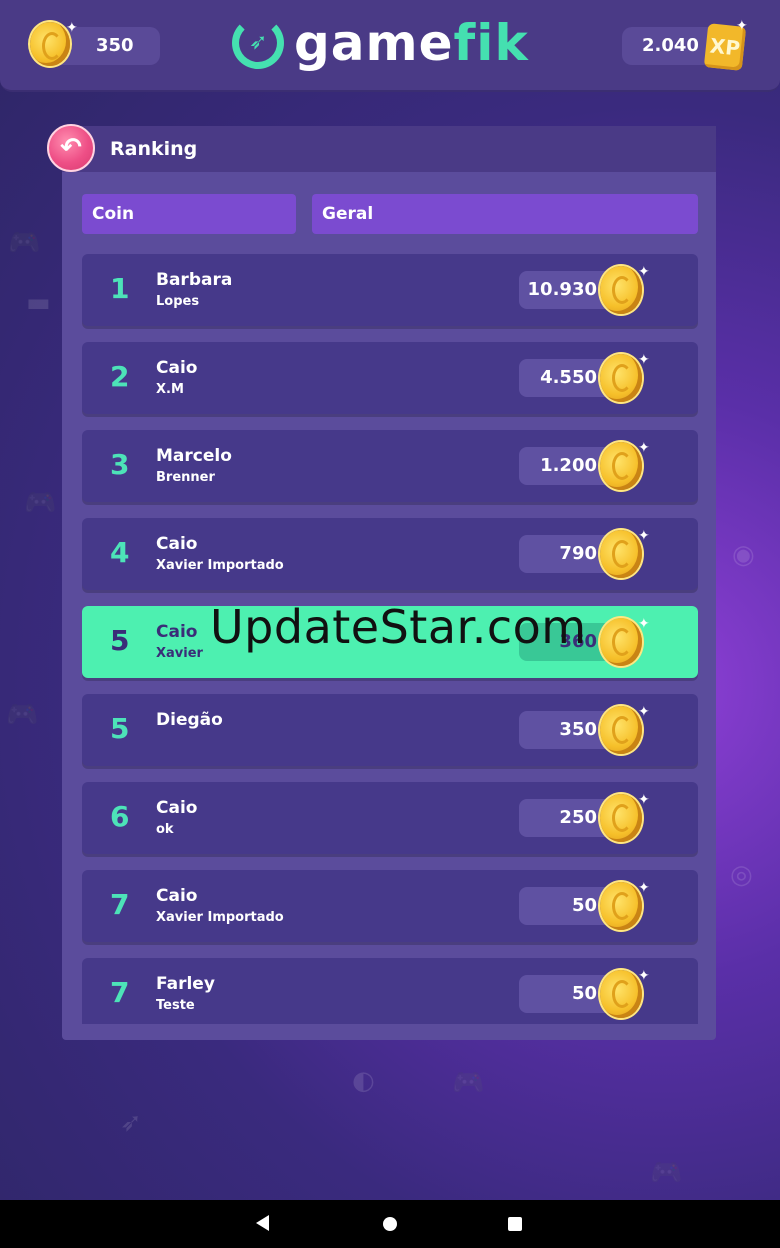  Describe the element at coordinates (390, 378) in the screenshot. I see `ranking-row: 2 Caio X.M 4.550 ✦` at that location.